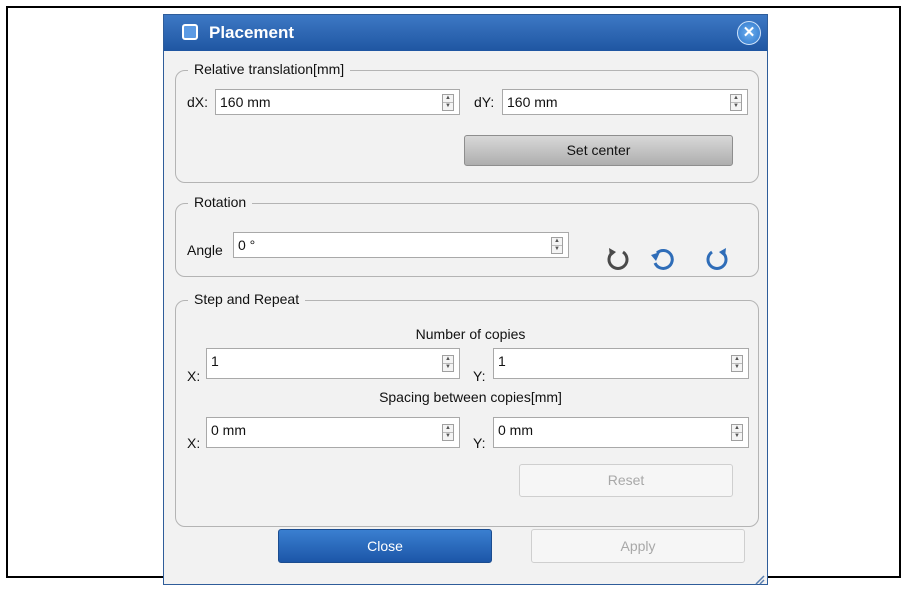 The width and height of the screenshot is (910, 590). I want to click on relative-translation-legend: Relative translation[mm], so click(269, 69).